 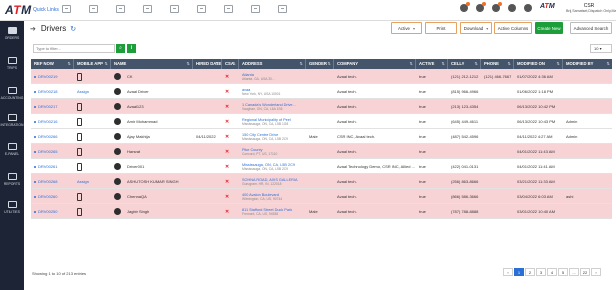 I want to click on driver-ref-link: DRV00268, so click(x=52, y=181).